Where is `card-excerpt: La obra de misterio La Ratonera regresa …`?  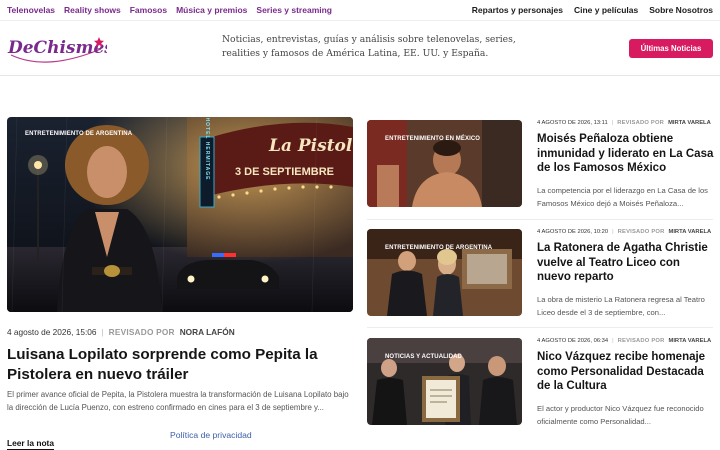 card-excerpt: La obra de misterio La Ratonera regresa … is located at coordinates (621, 306).